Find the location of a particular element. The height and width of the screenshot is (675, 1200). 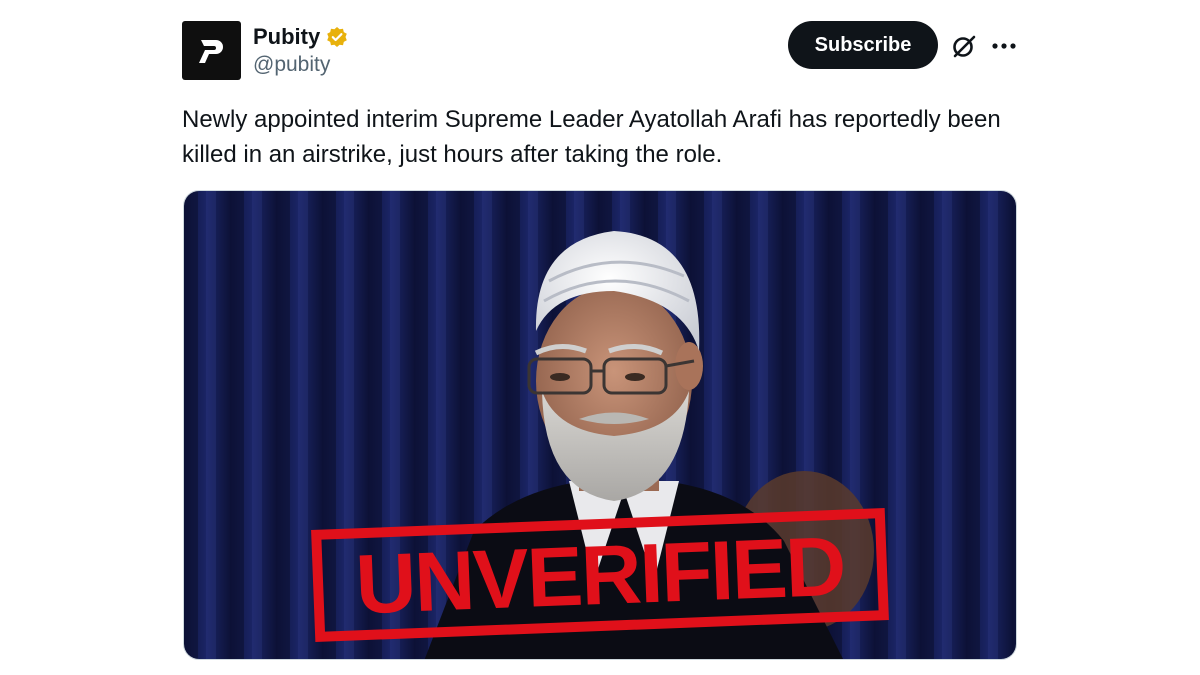

ellipsis-icon is located at coordinates (1004, 46).